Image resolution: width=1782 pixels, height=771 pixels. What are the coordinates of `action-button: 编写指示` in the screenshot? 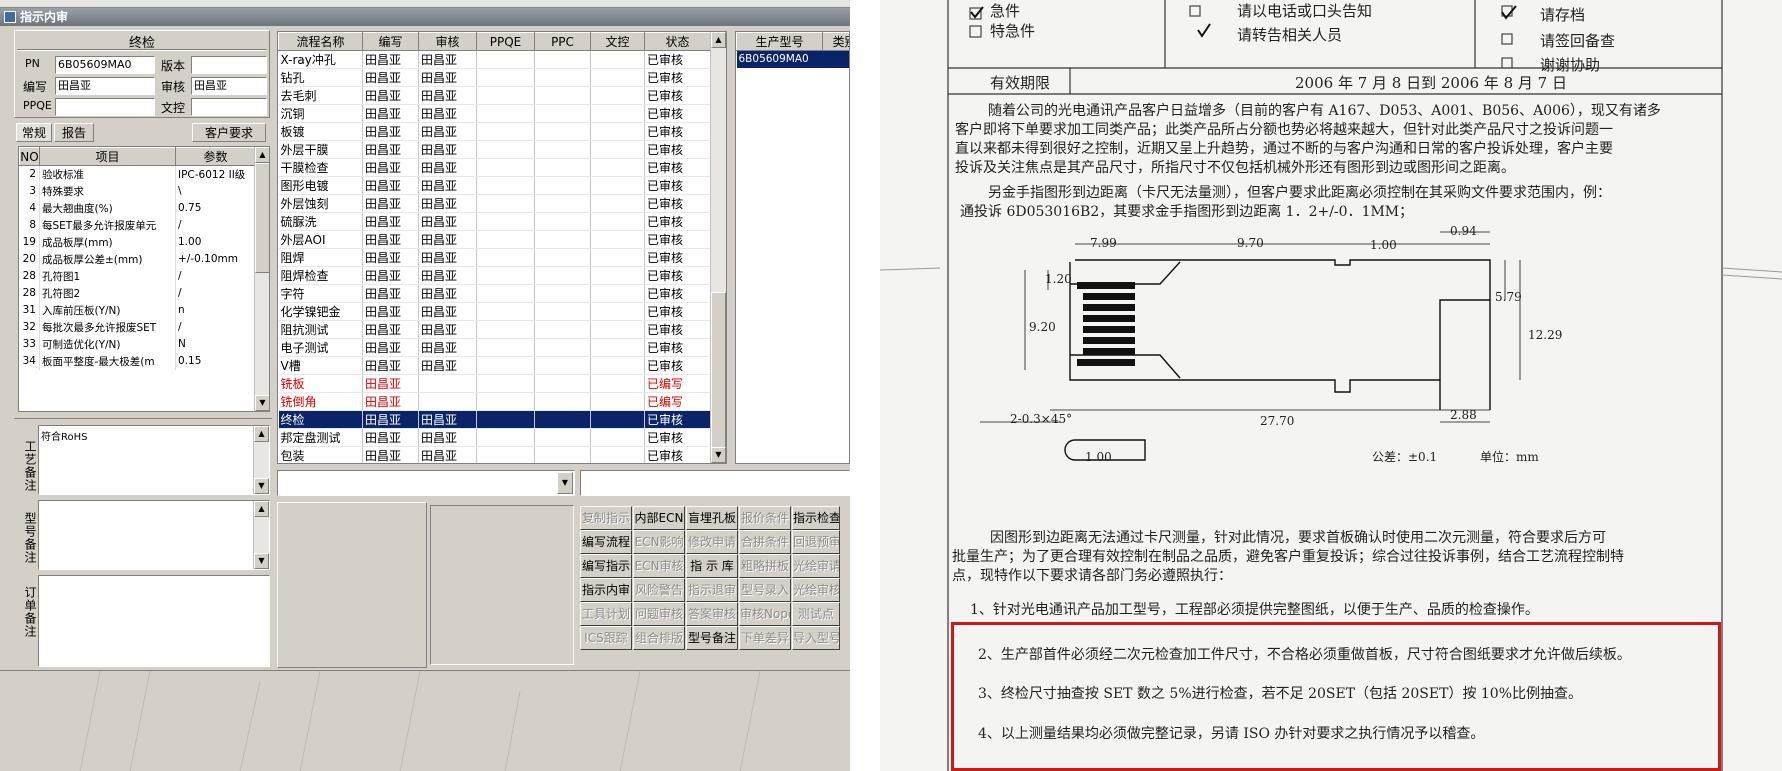 It's located at (606, 566).